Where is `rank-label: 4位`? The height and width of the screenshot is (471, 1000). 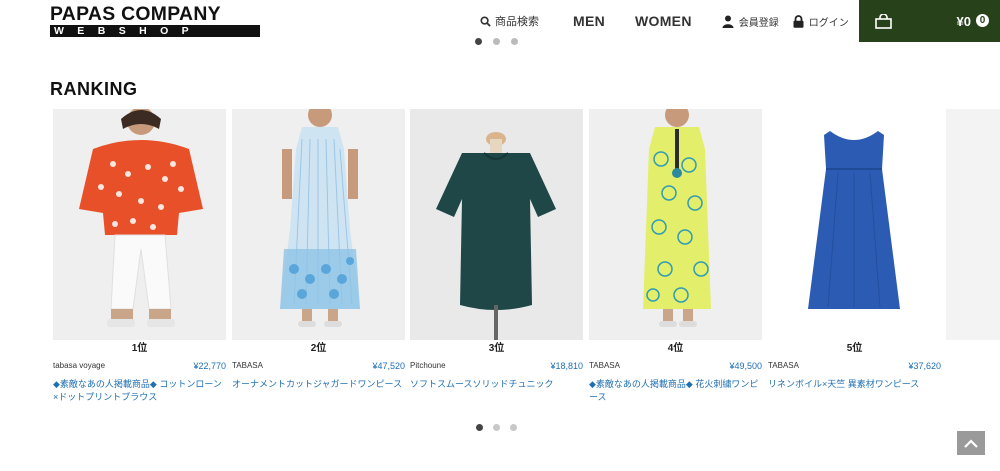
rank-label: 4位 is located at coordinates (675, 348).